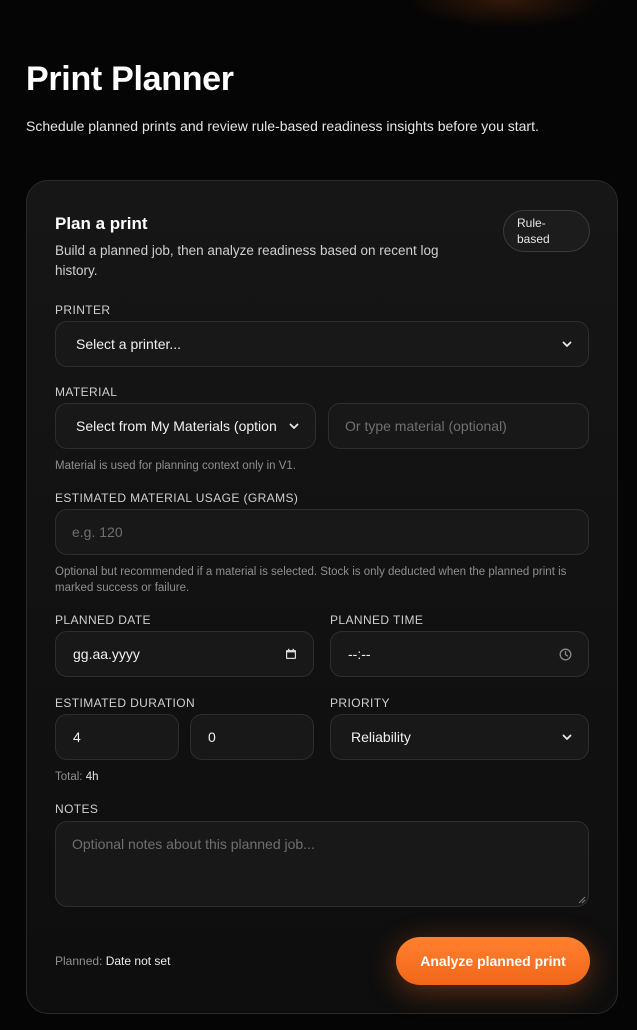 The width and height of the screenshot is (637, 1030). Describe the element at coordinates (493, 961) in the screenshot. I see `analyze-planned-print-button: Analyze planned print` at that location.